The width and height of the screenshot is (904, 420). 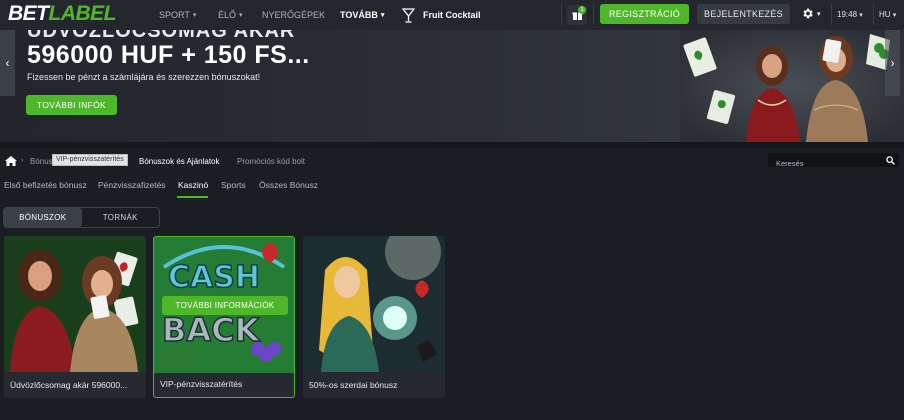 I want to click on toggle-tournaments: TORNÁK, so click(x=121, y=217).